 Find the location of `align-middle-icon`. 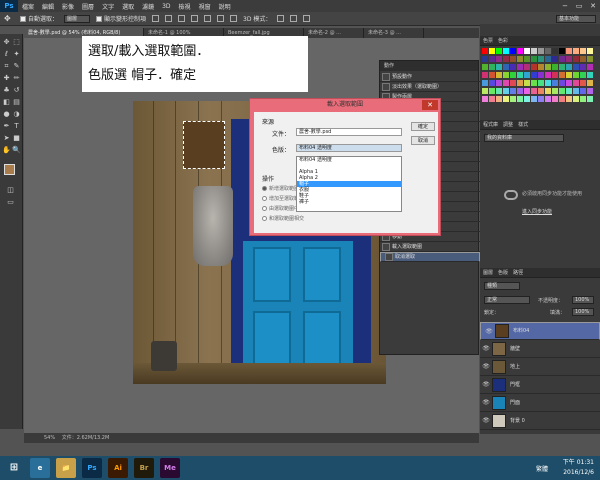

align-middle-icon is located at coordinates (169, 18).